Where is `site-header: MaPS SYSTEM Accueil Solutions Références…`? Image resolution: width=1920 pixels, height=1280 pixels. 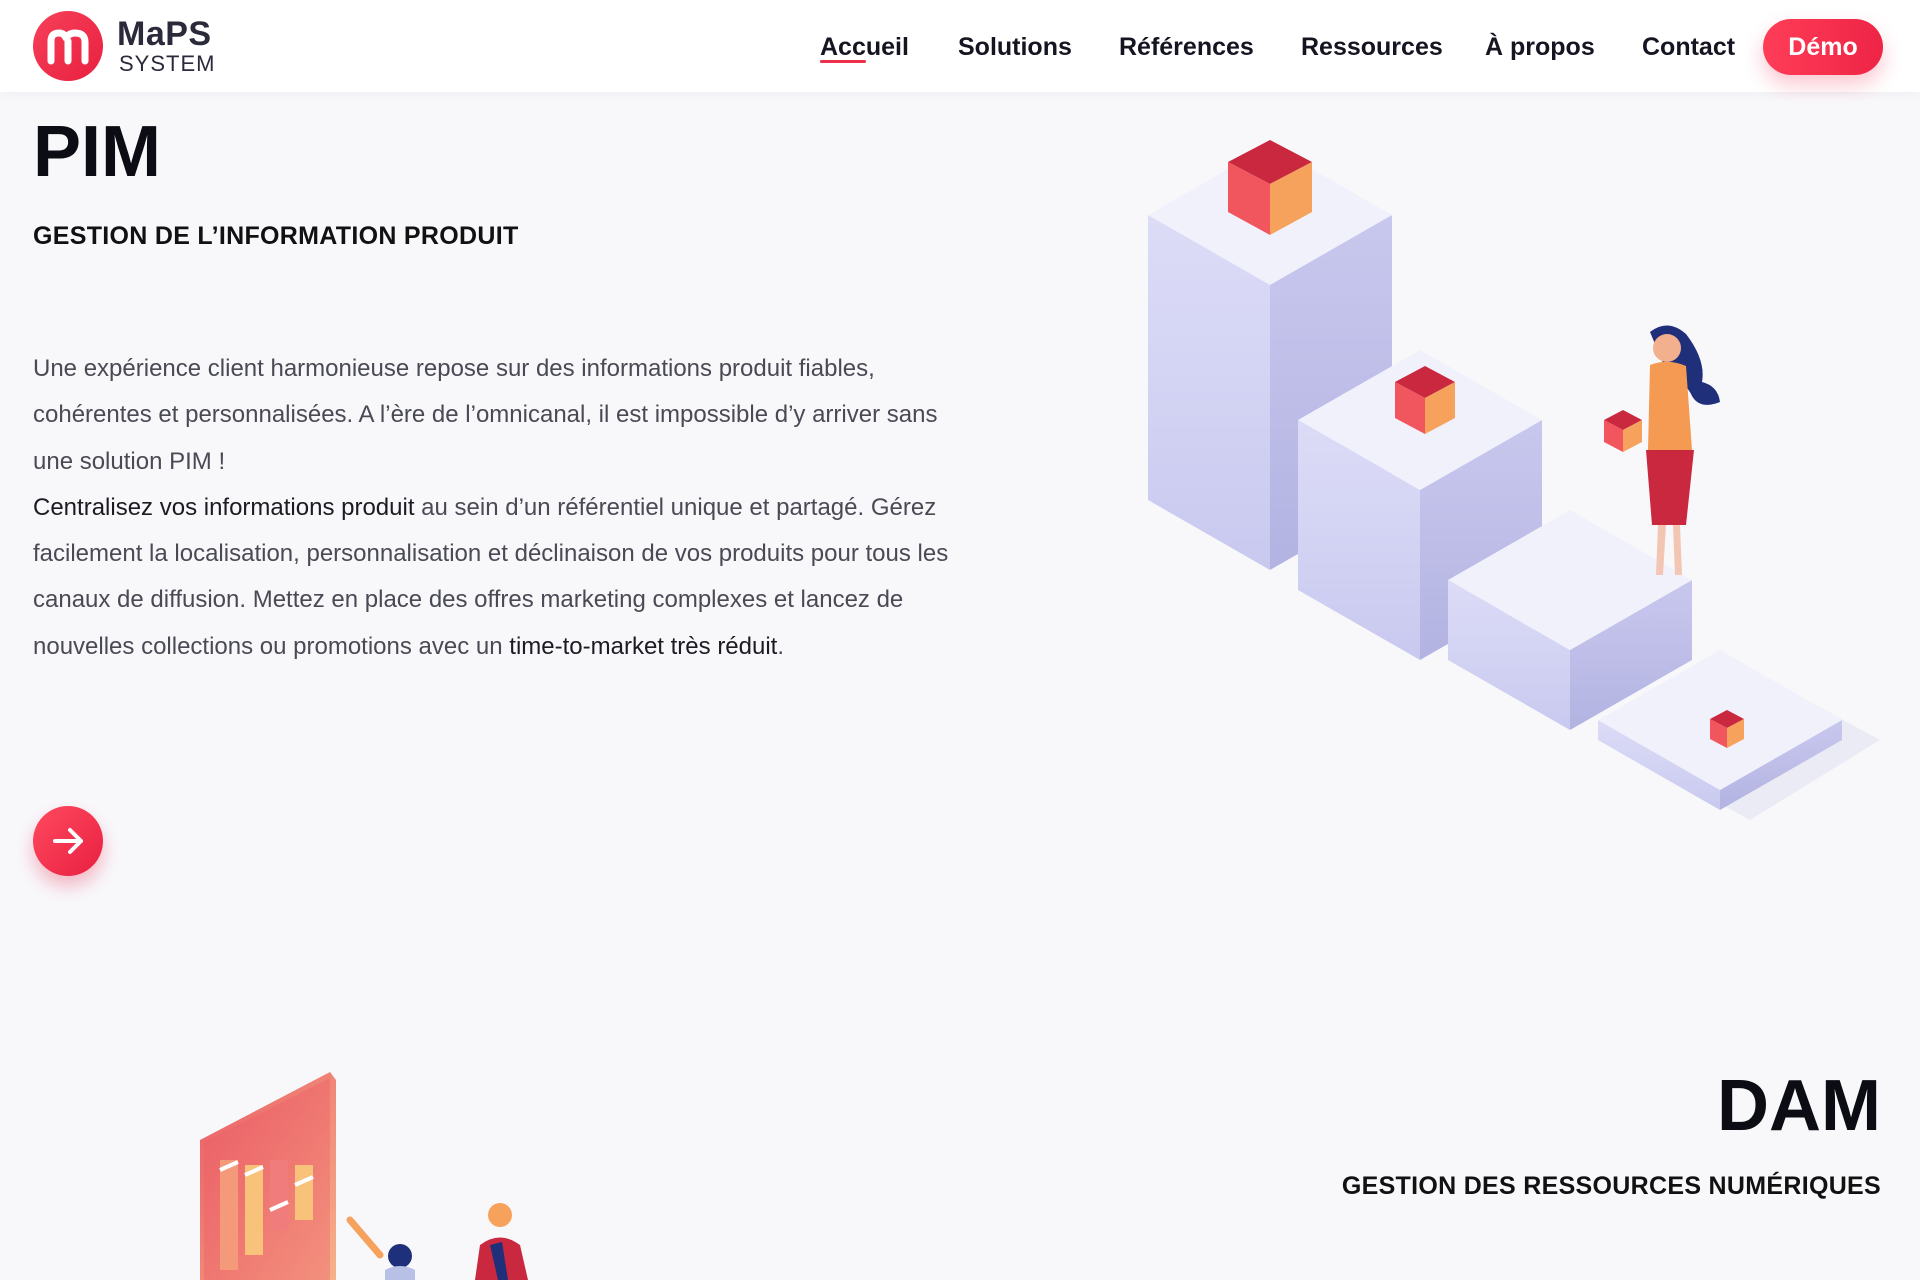 site-header: MaPS SYSTEM Accueil Solutions Références… is located at coordinates (960, 46).